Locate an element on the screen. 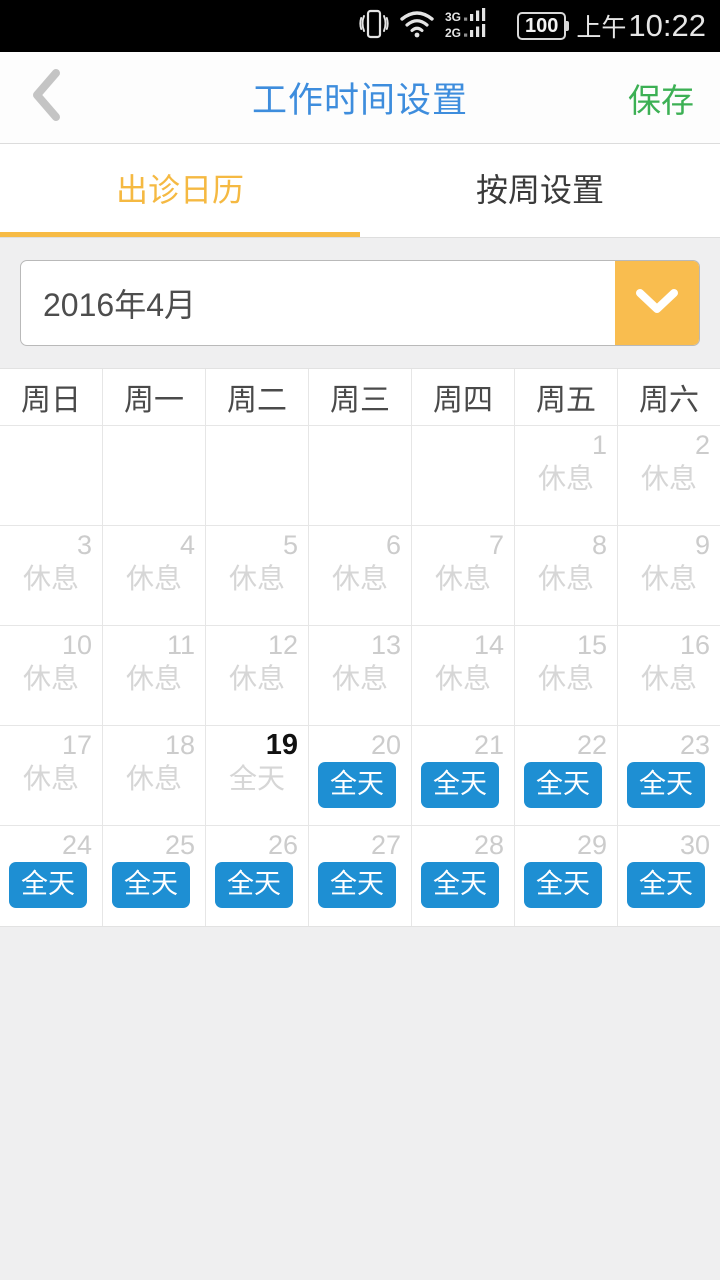  calendar-day-cell: 25 全天 is located at coordinates (154, 876).